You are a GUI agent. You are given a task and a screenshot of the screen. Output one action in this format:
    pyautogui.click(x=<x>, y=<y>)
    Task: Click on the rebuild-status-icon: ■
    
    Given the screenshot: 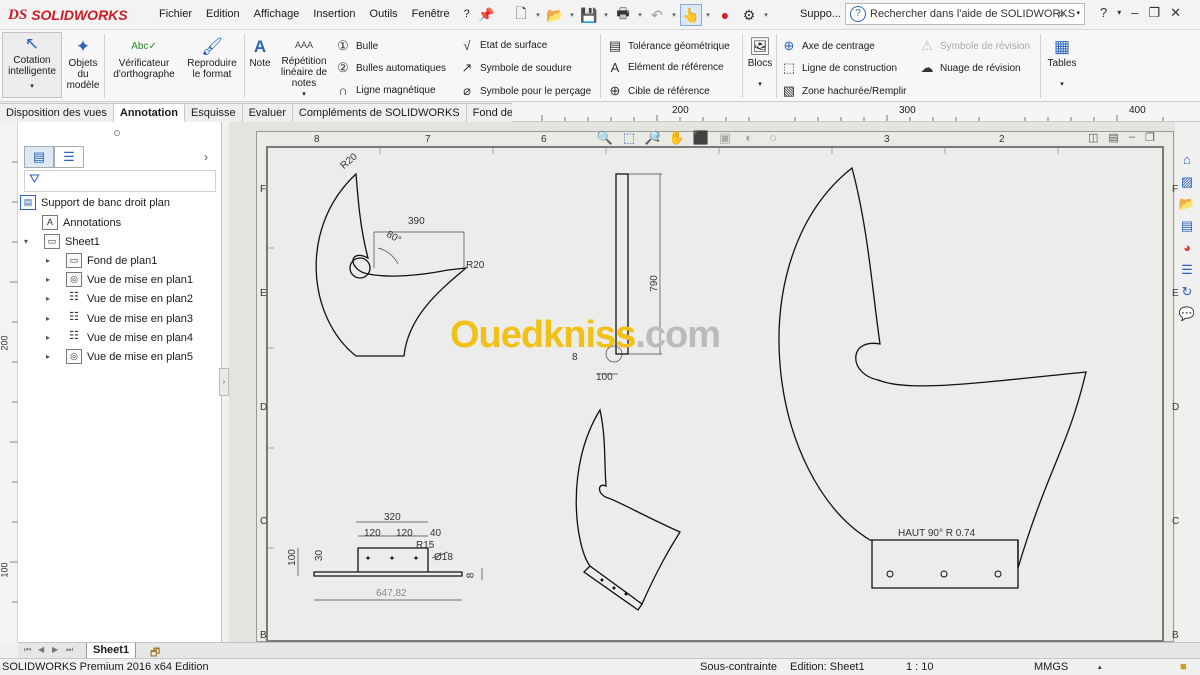 What is the action you would take?
    pyautogui.click(x=1183, y=667)
    